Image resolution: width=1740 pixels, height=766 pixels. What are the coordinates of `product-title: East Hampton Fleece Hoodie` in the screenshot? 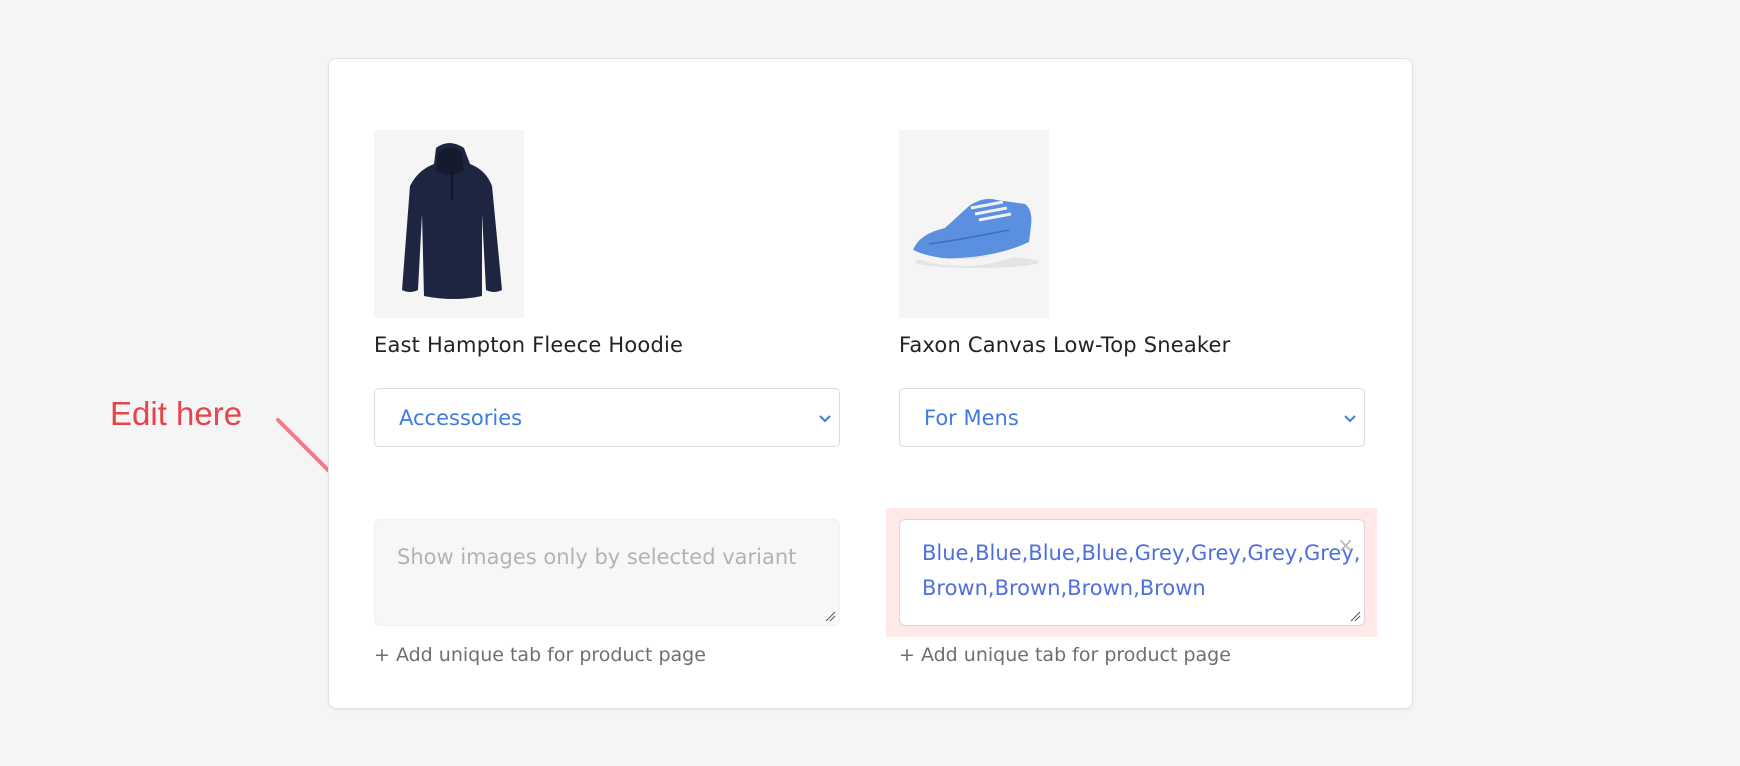 It's located at (529, 345).